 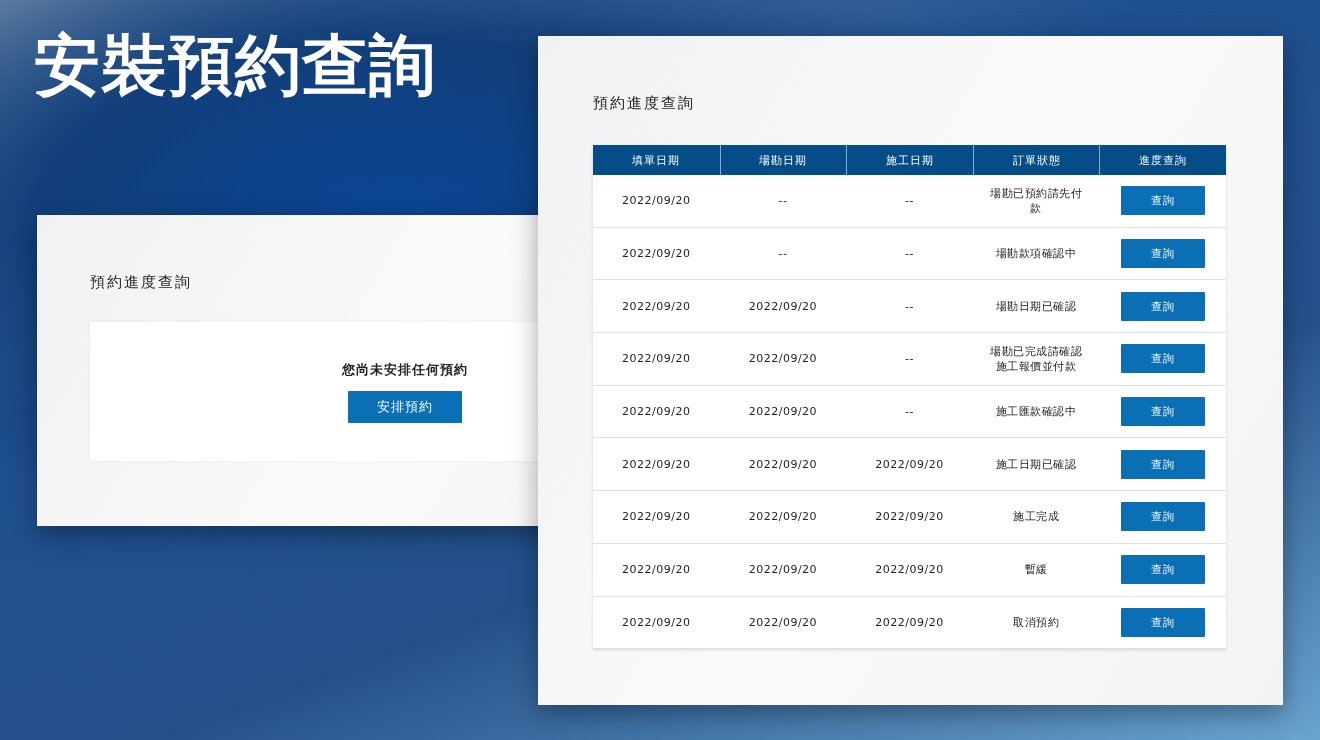 I want to click on table-cell: 暫緩, so click(x=1036, y=570).